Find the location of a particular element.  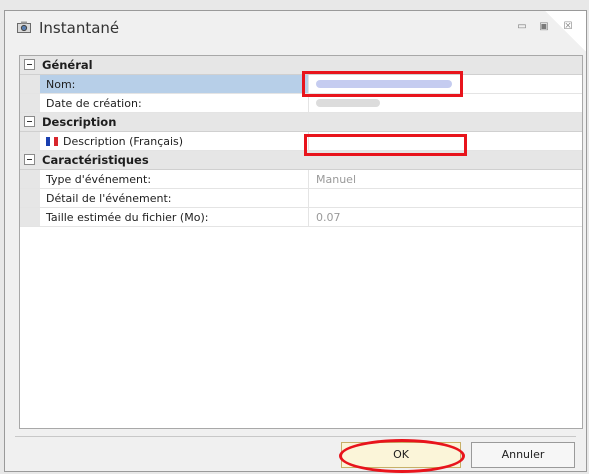

window-title: Instantané is located at coordinates (79, 28).